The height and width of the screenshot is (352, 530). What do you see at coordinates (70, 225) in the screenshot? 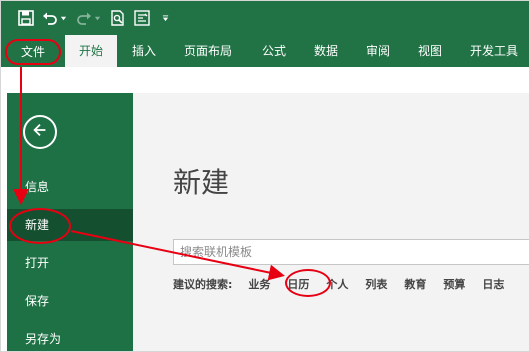
I see `nav-new: 新建` at bounding box center [70, 225].